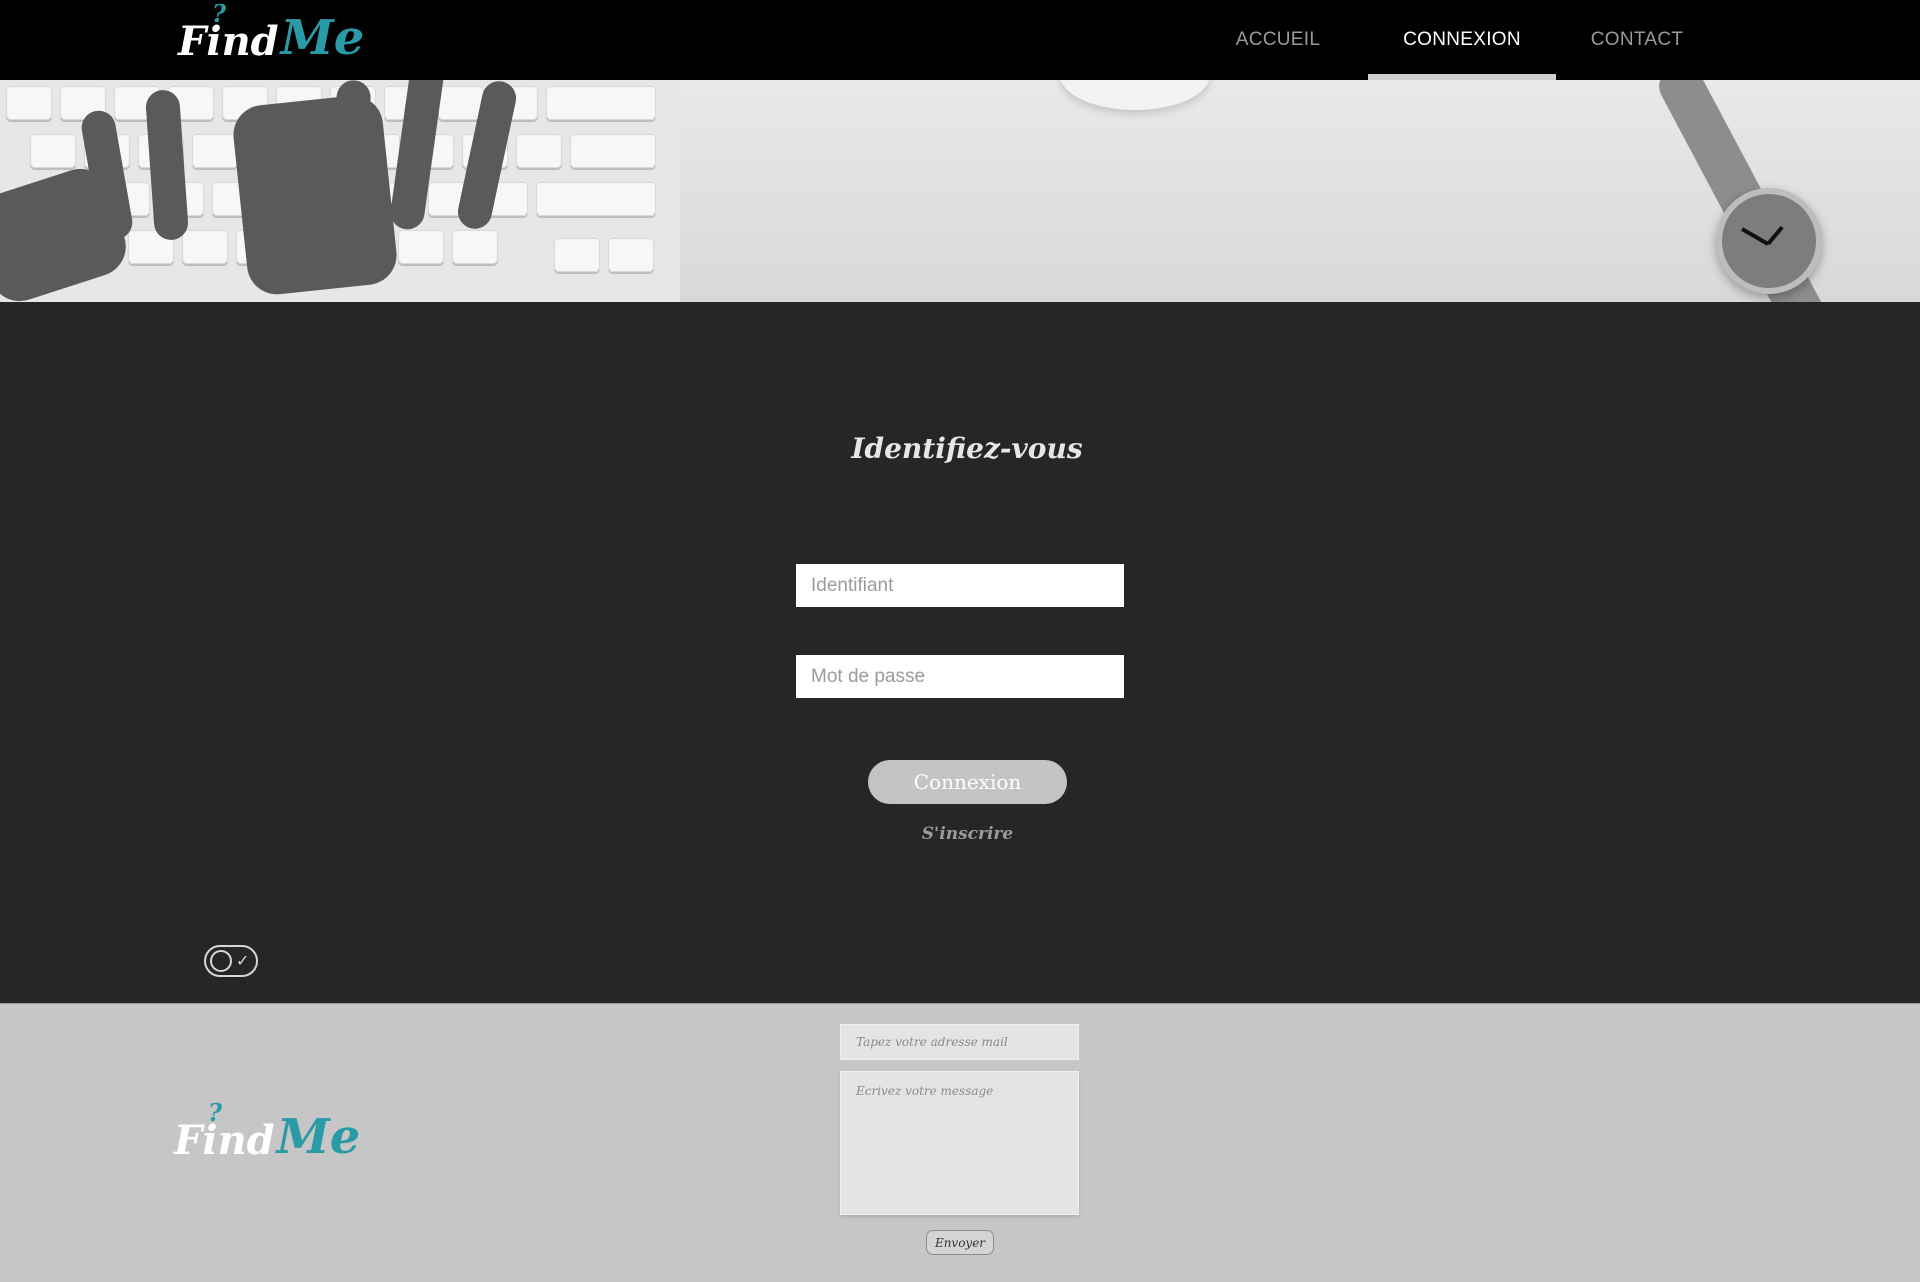 This screenshot has width=1920, height=1282. What do you see at coordinates (228, 41) in the screenshot?
I see `logo-find-text: Find` at bounding box center [228, 41].